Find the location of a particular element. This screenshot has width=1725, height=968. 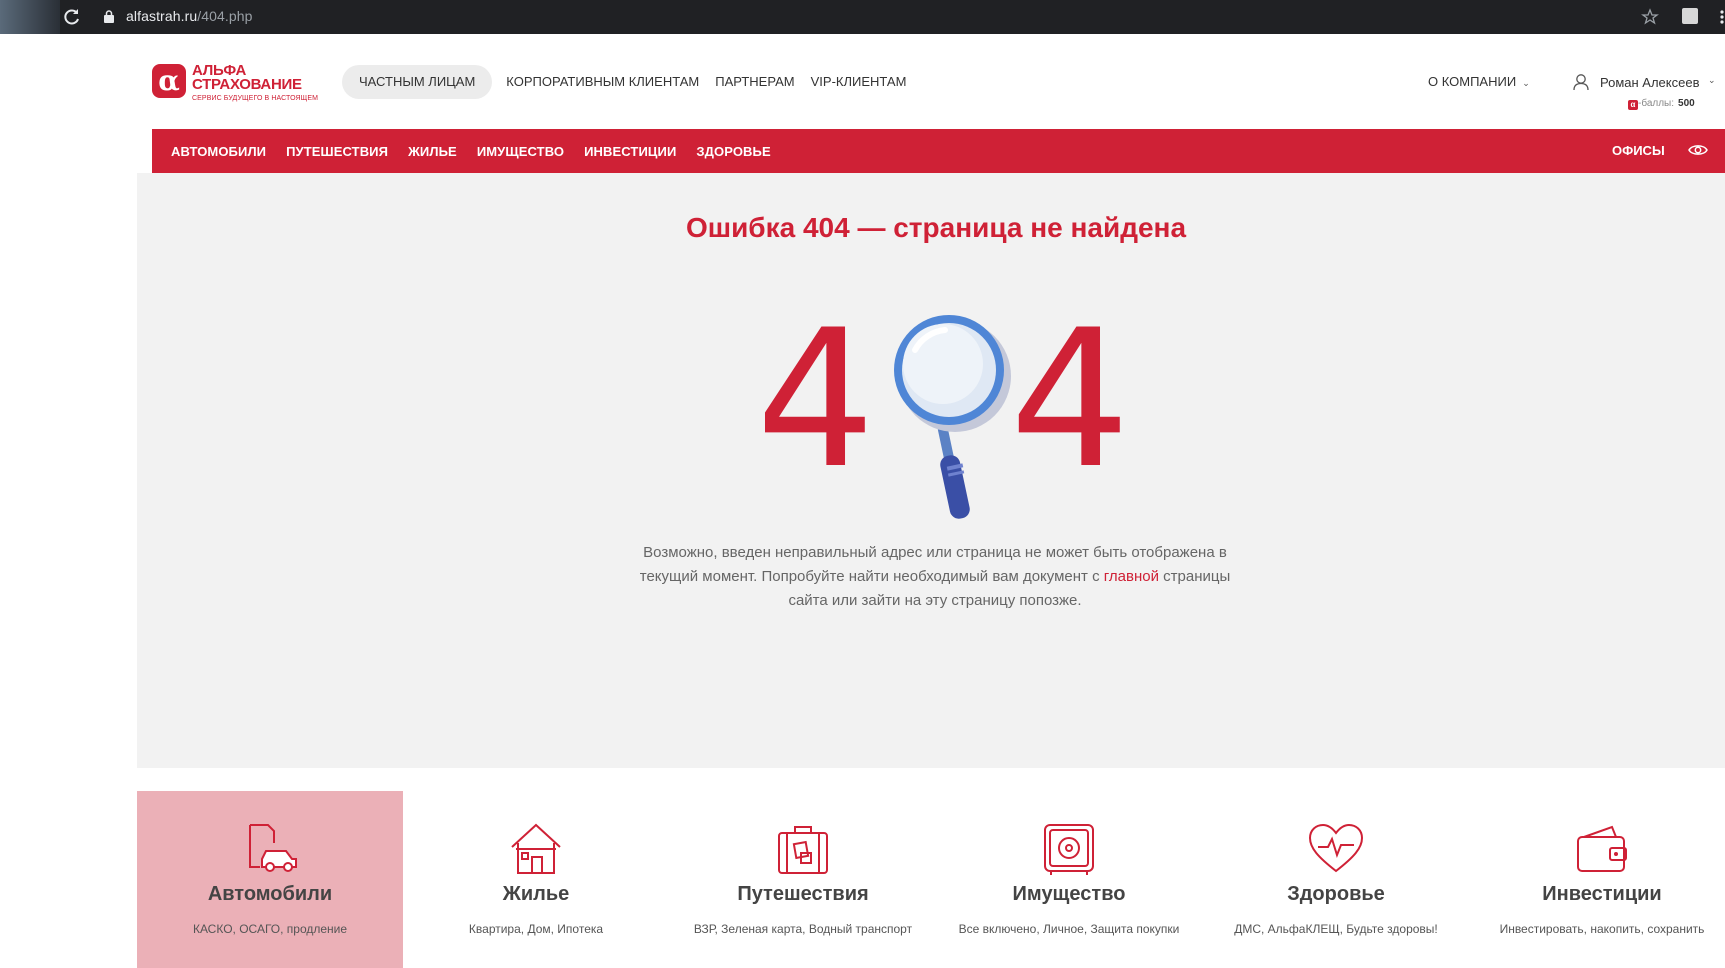

card-subtitle: Инвестировать, накопить, сохранить is located at coordinates (1602, 929).